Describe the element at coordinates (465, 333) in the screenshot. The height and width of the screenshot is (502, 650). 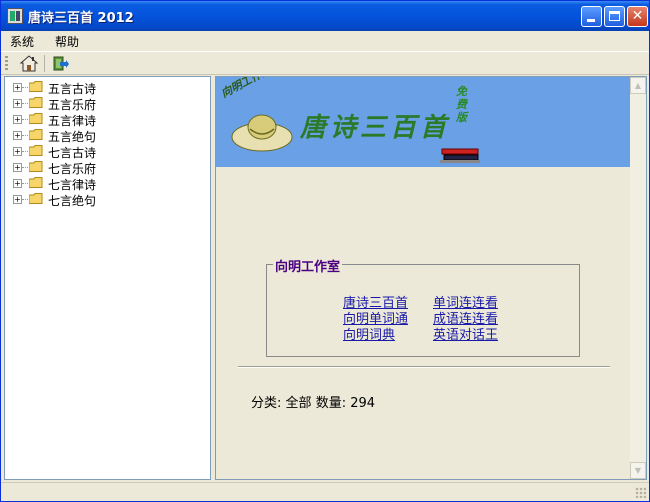
I see `link-english-dialog: 英语对话王` at that location.